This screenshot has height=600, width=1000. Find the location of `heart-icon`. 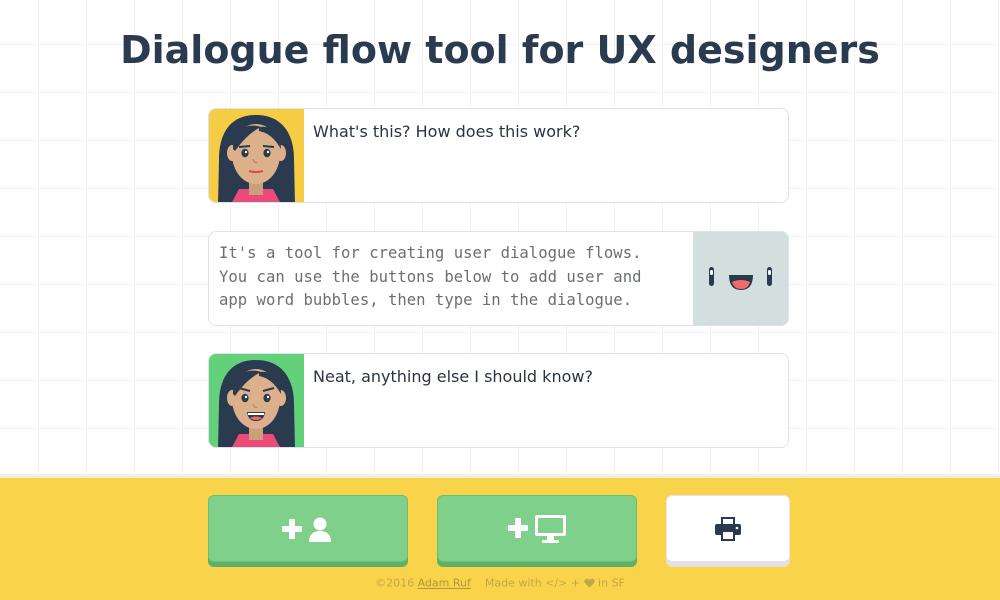

heart-icon is located at coordinates (589, 583).